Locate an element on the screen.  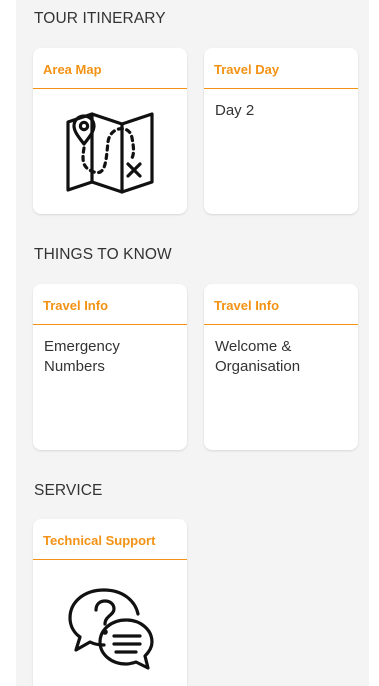
card-body-emergency-numbers: Emergency Numbers is located at coordinates (110, 351).